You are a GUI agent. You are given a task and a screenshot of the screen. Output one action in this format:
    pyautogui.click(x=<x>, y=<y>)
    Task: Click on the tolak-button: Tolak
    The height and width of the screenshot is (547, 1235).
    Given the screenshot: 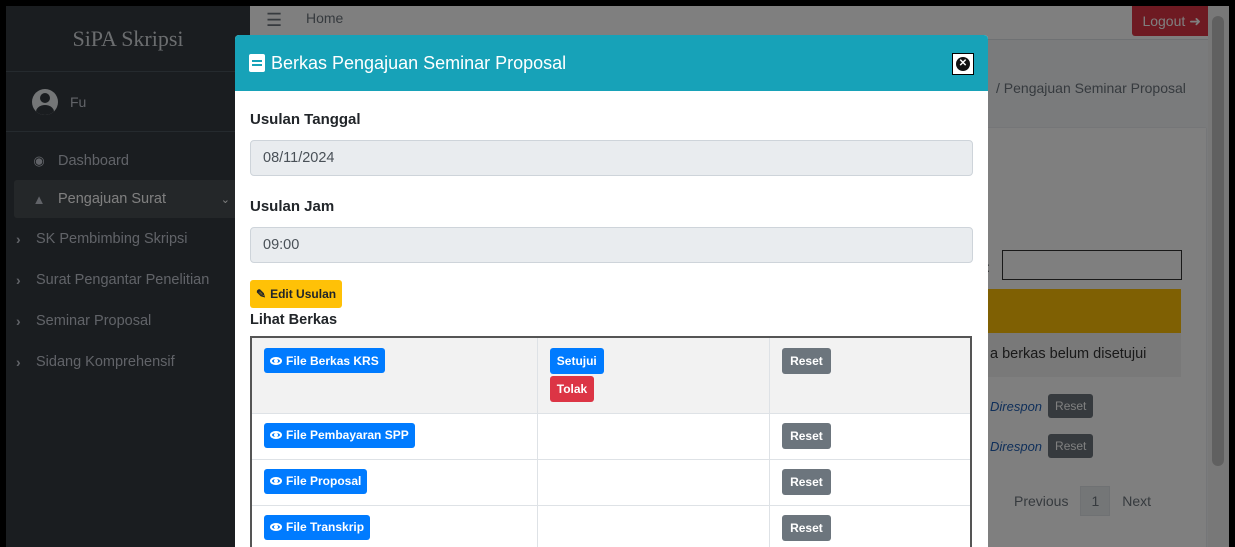 What is the action you would take?
    pyautogui.click(x=572, y=389)
    